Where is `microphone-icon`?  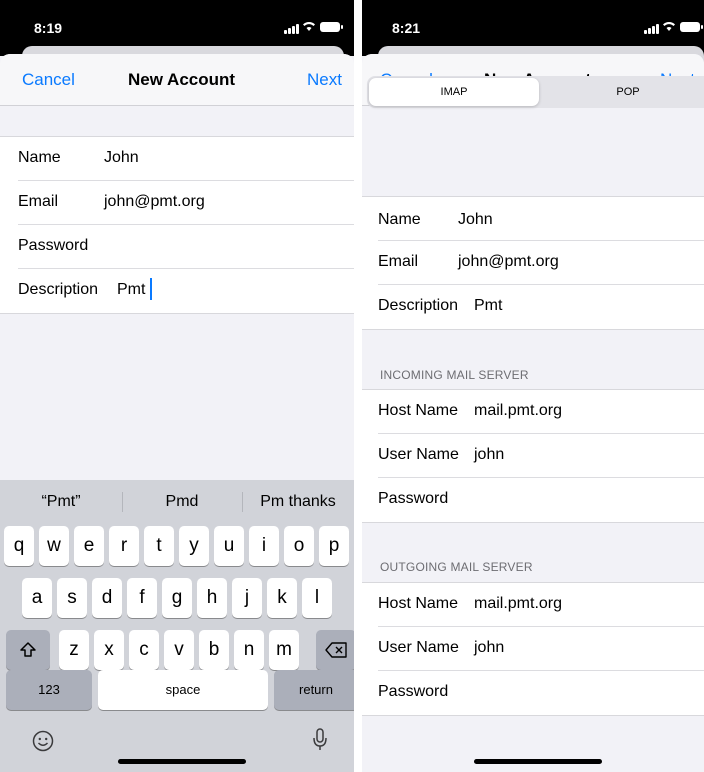
microphone-icon is located at coordinates (320, 740).